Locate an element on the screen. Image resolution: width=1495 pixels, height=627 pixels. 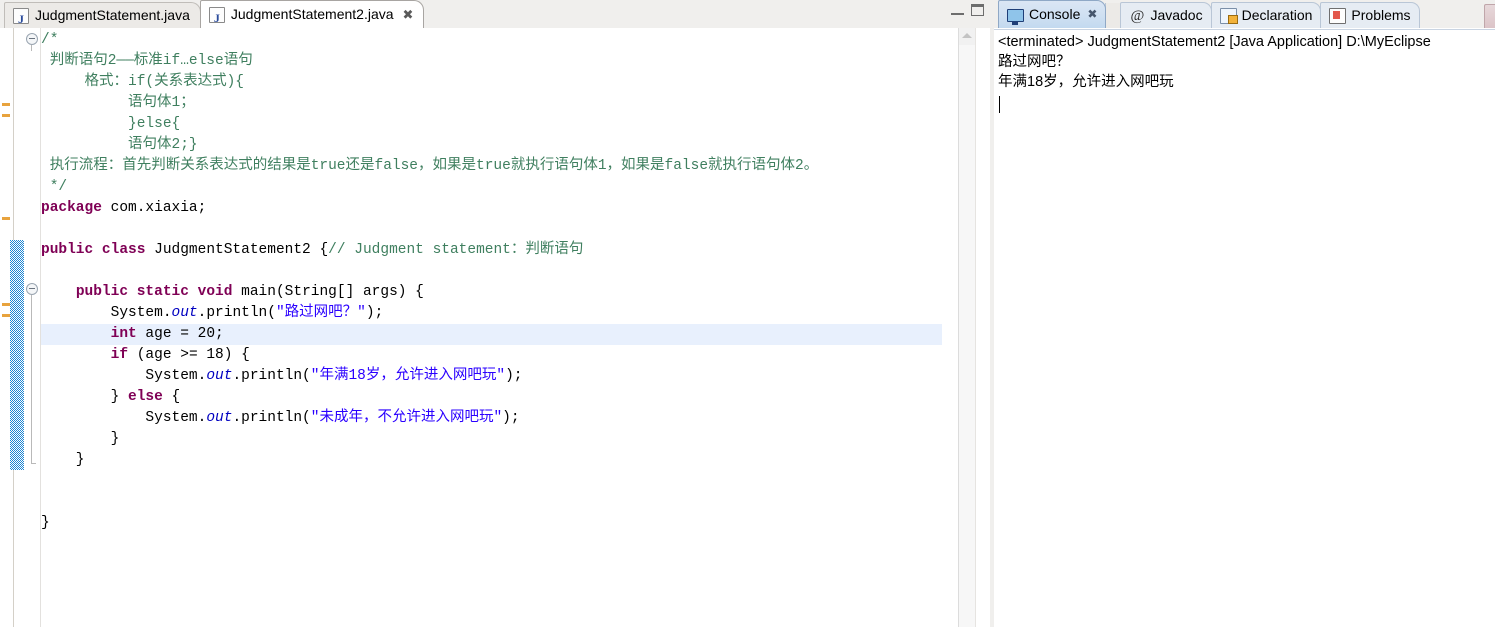
editor-tab-judgmentstatement: JudgmentStatement.java is located at coordinates (102, 17).